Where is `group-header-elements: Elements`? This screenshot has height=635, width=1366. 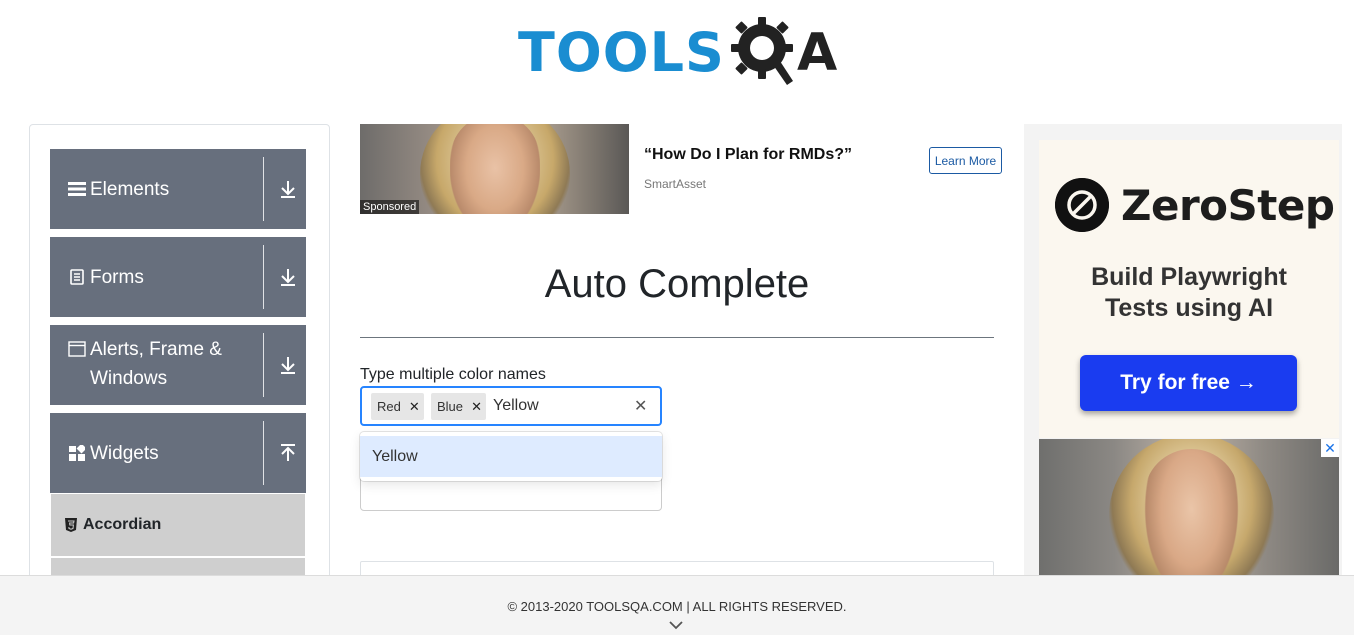 group-header-elements: Elements is located at coordinates (178, 189).